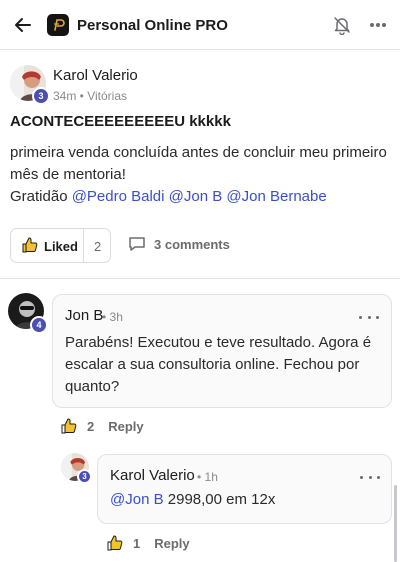  I want to click on comment-like-count: 2, so click(90, 426).